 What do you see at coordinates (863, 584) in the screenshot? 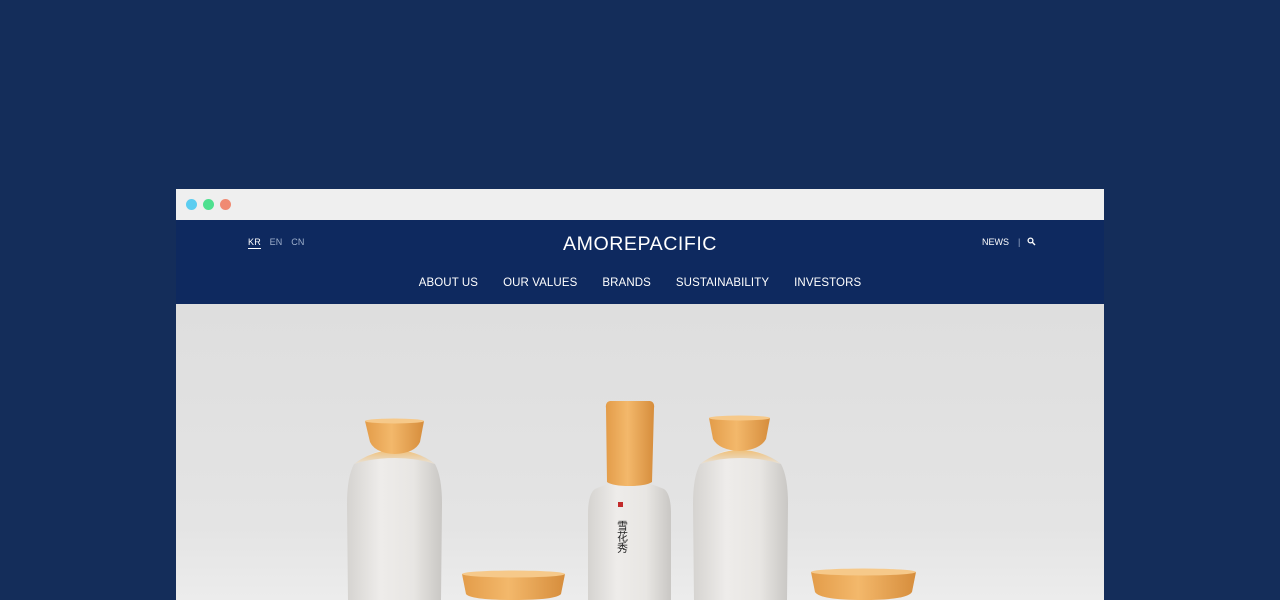
I see `jar-right` at bounding box center [863, 584].